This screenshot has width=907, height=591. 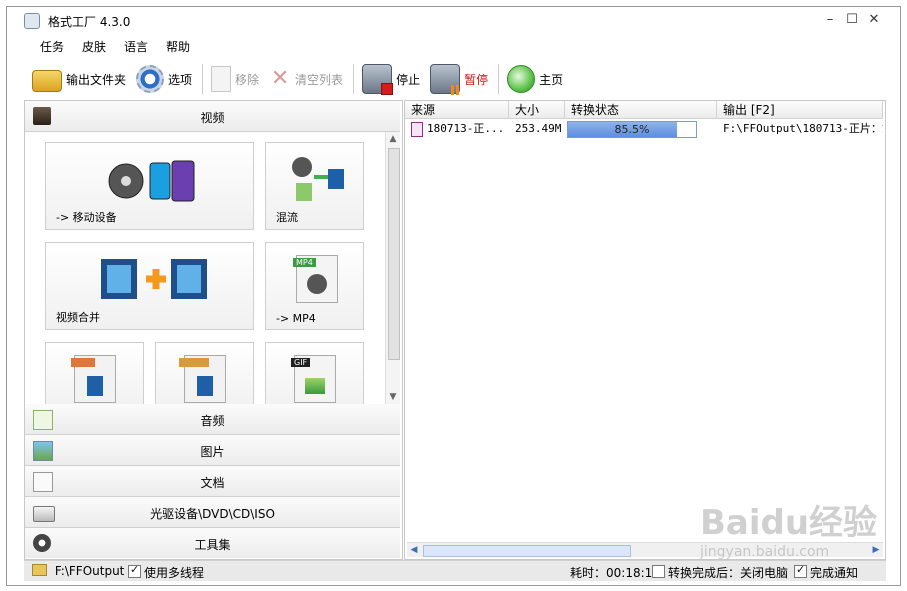 I want to click on stop-icon, so click(x=378, y=79).